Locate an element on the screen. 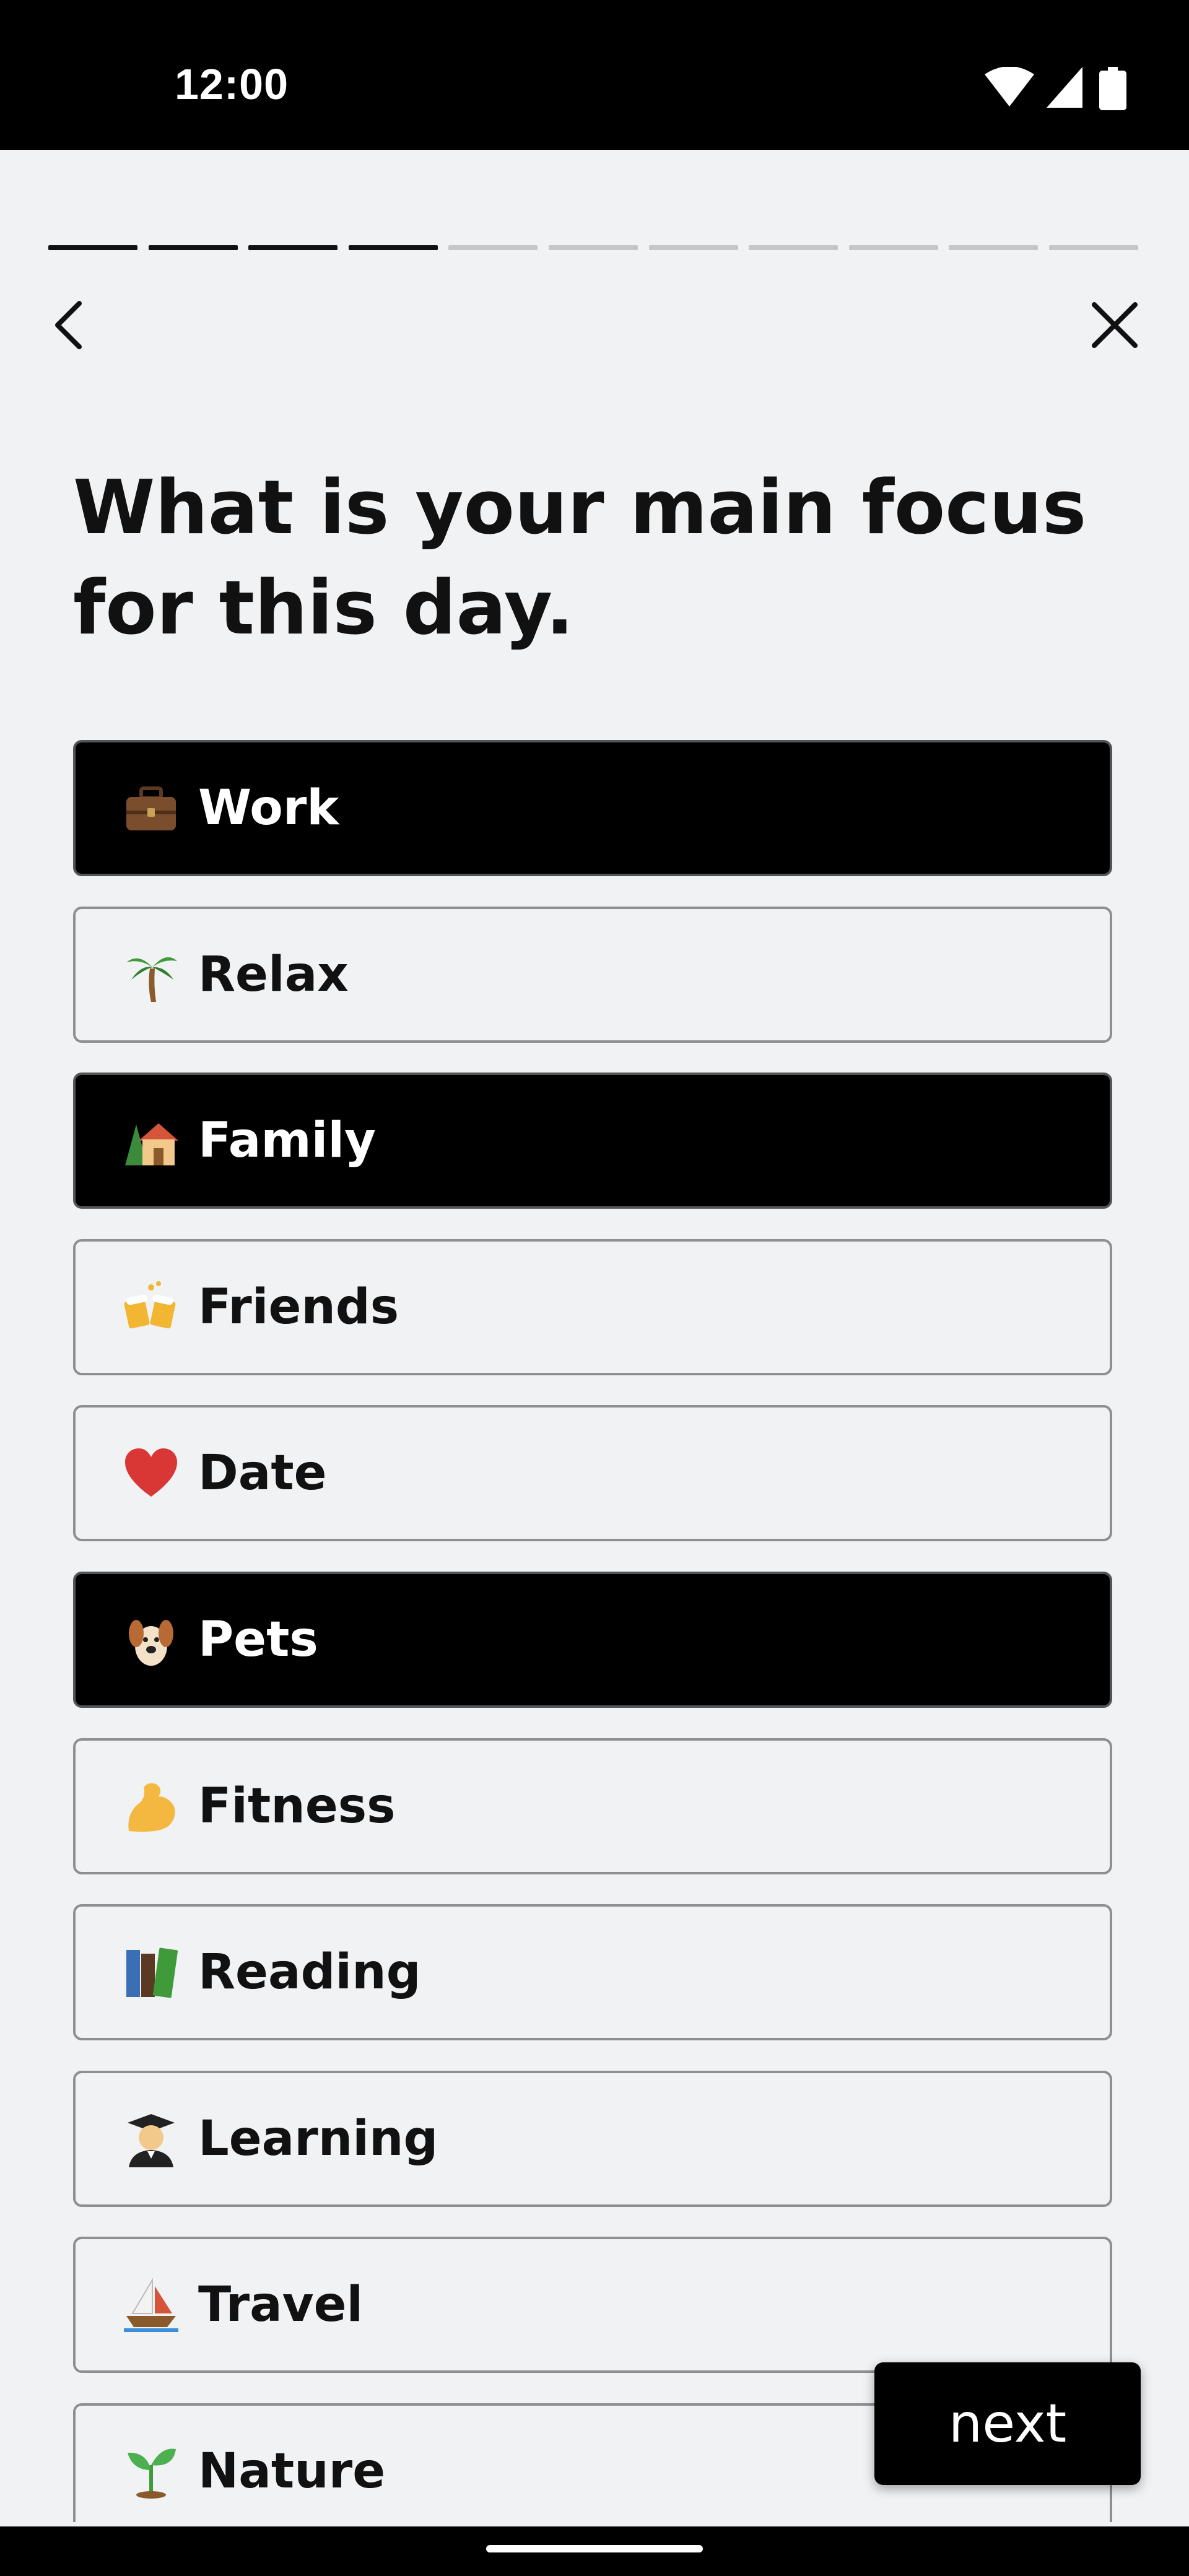 The image size is (1189, 2576). option-work: Work is located at coordinates (592, 808).